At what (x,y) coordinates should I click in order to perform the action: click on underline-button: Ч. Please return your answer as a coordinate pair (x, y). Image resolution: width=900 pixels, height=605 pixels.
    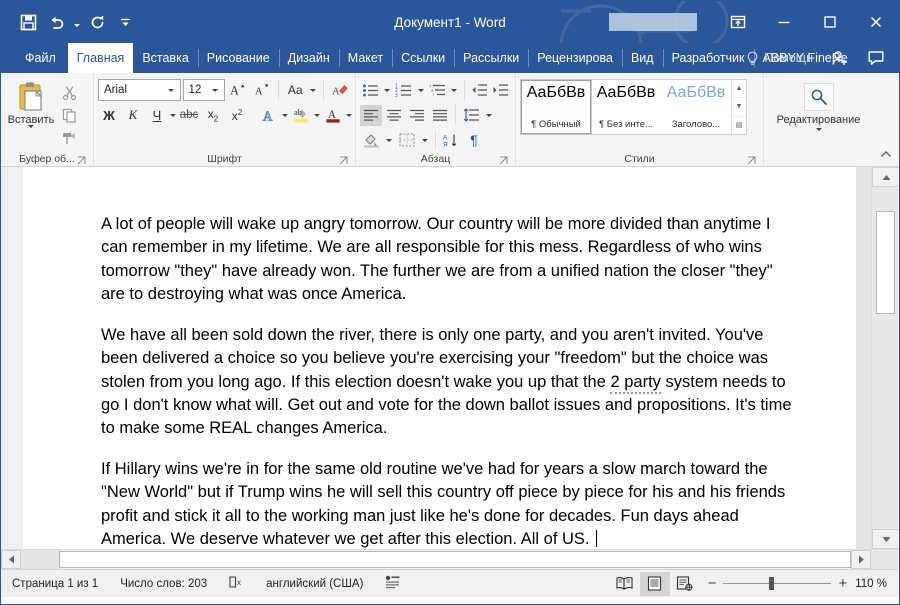
    Looking at the image, I should click on (157, 115).